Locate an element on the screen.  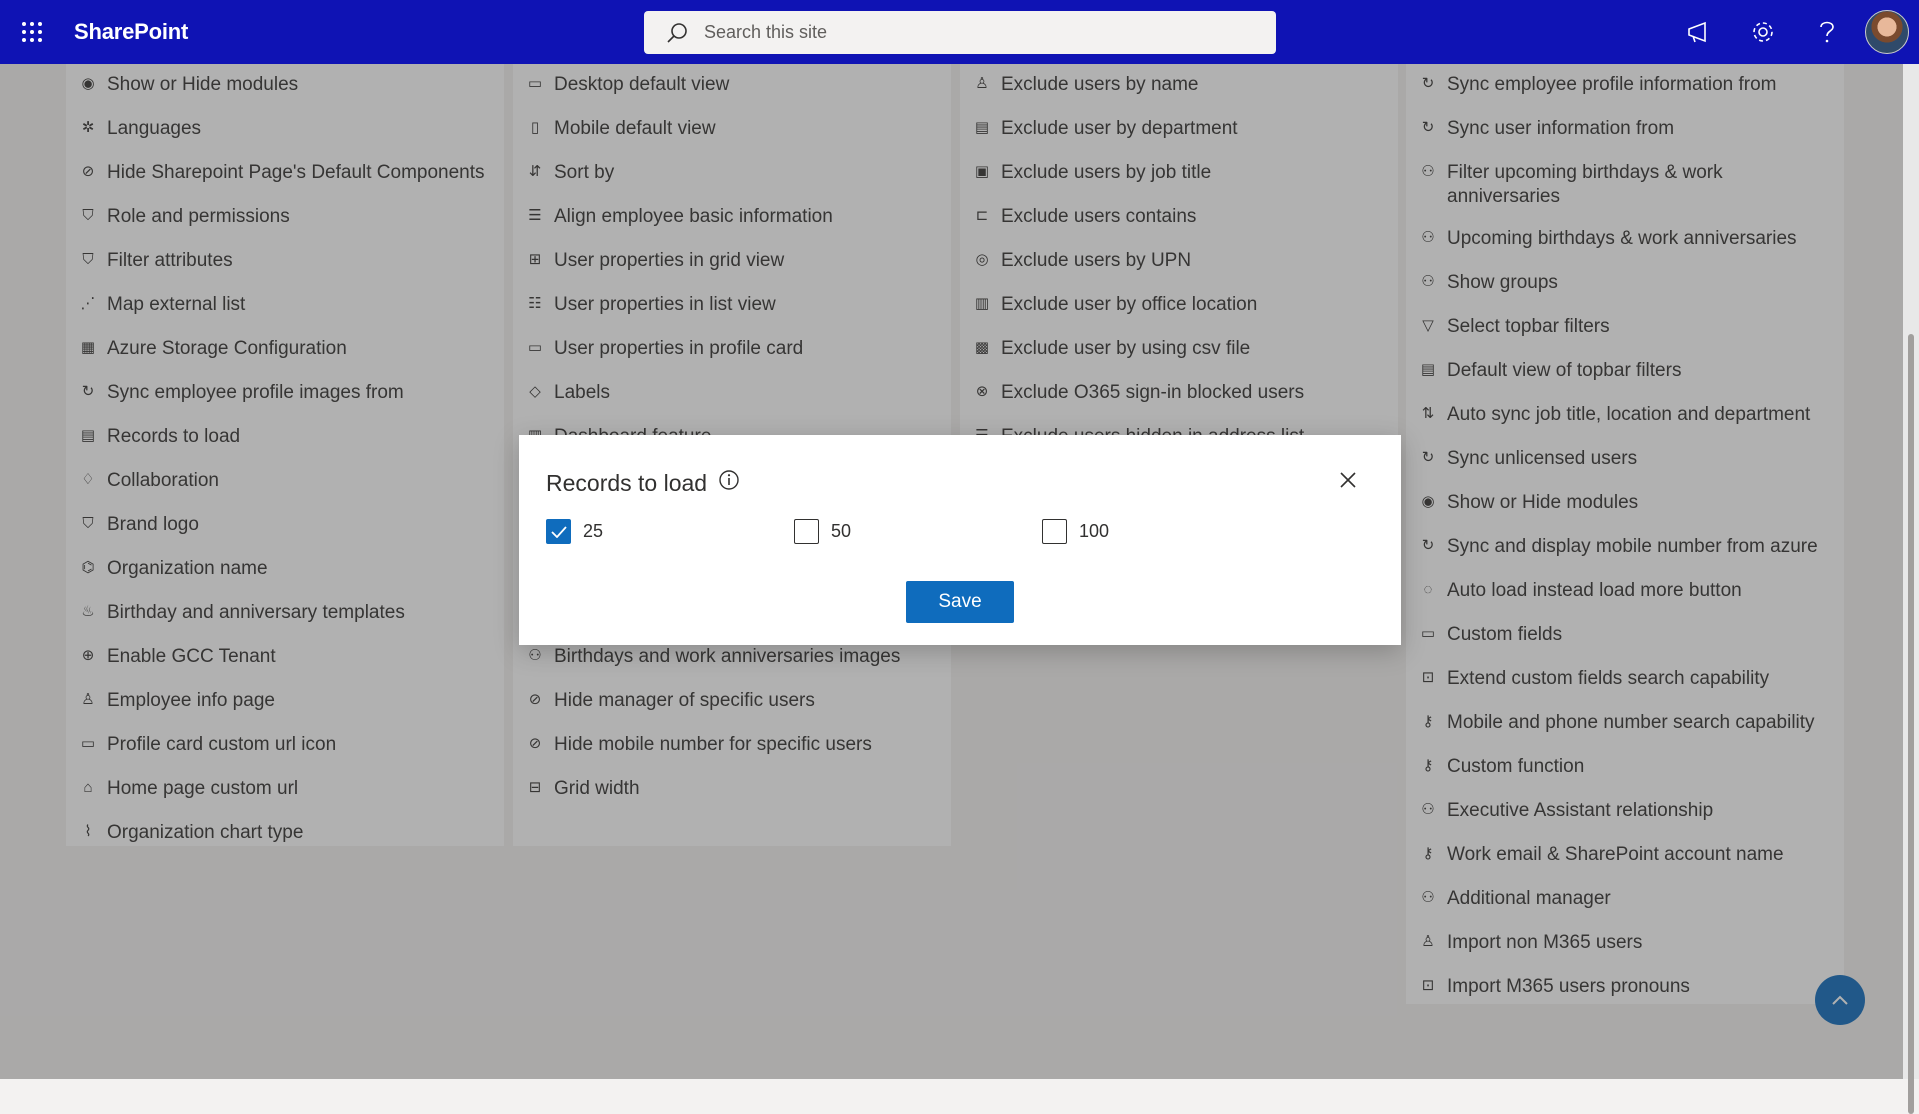
option-label: 50 is located at coordinates (841, 531).